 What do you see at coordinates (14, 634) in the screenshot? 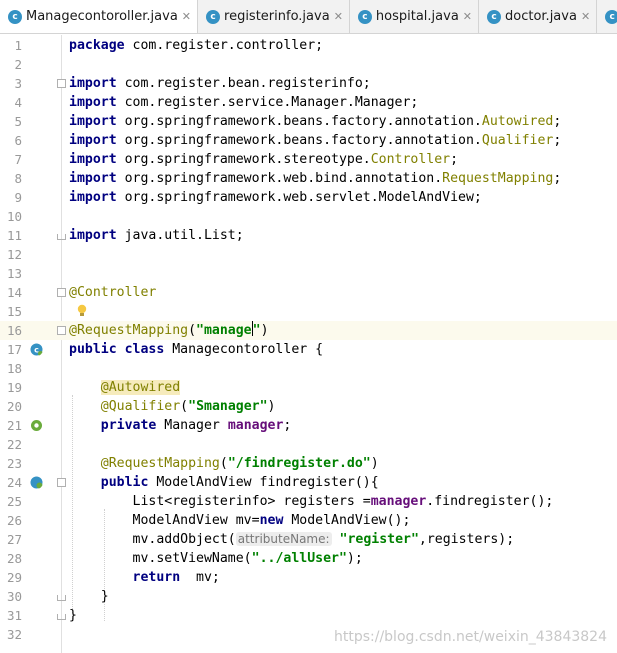
I see `line-number: 32` at bounding box center [14, 634].